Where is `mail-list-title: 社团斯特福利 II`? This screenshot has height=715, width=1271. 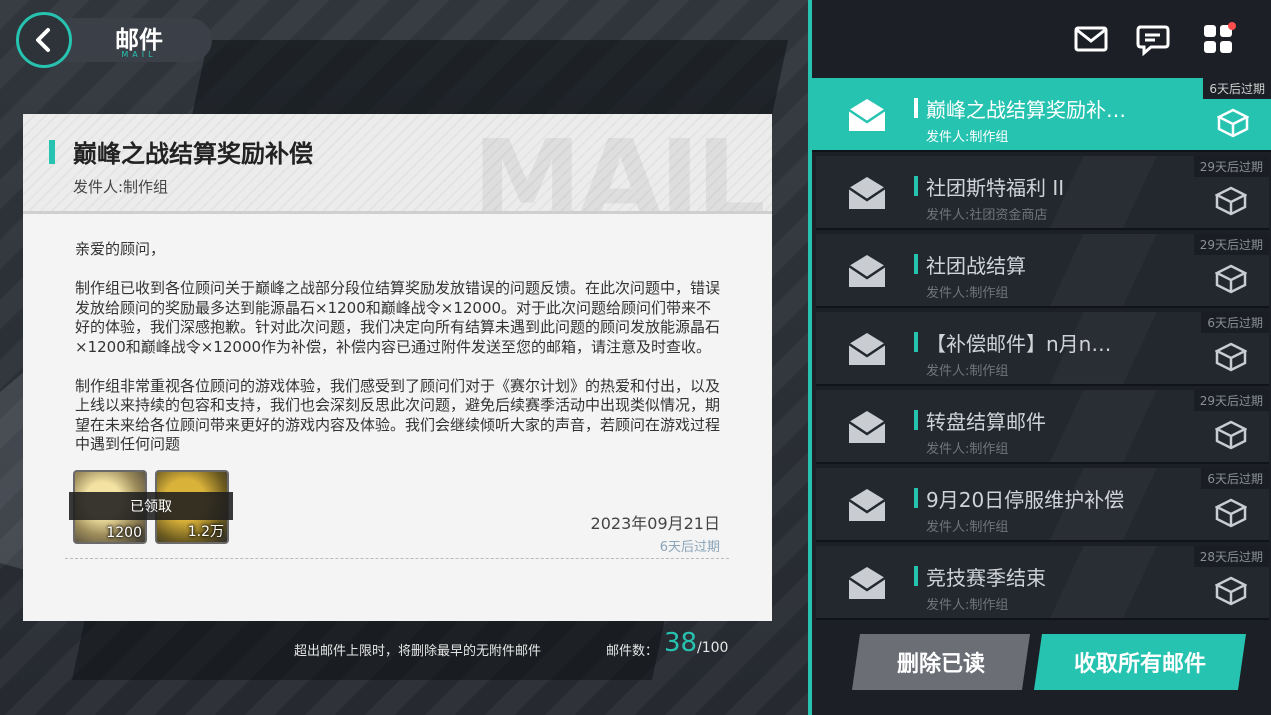
mail-list-title: 社团斯特福利 II is located at coordinates (995, 188).